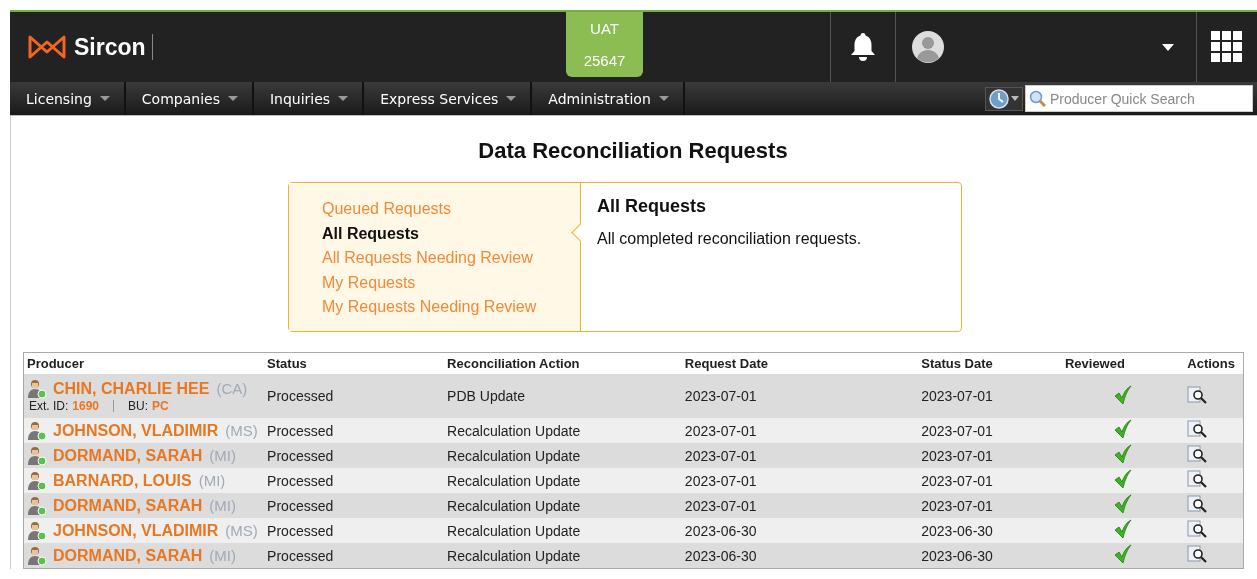  Describe the element at coordinates (131, 388) in the screenshot. I see `producer-link: CHIN, CHARLIE HEE` at that location.